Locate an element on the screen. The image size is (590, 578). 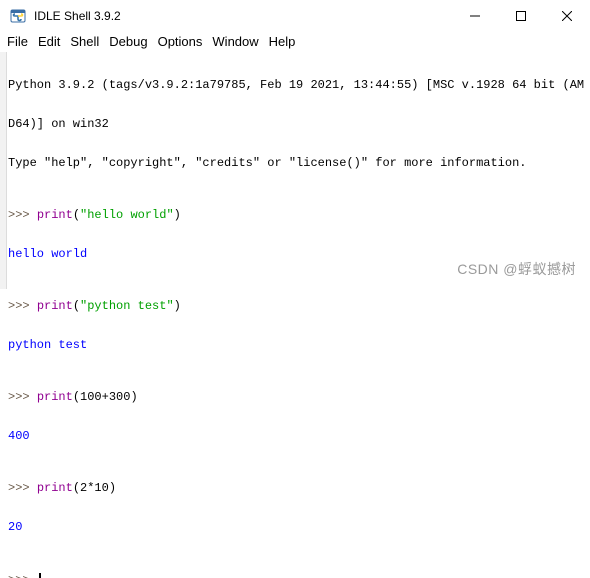
minimize-button is located at coordinates (475, 16).